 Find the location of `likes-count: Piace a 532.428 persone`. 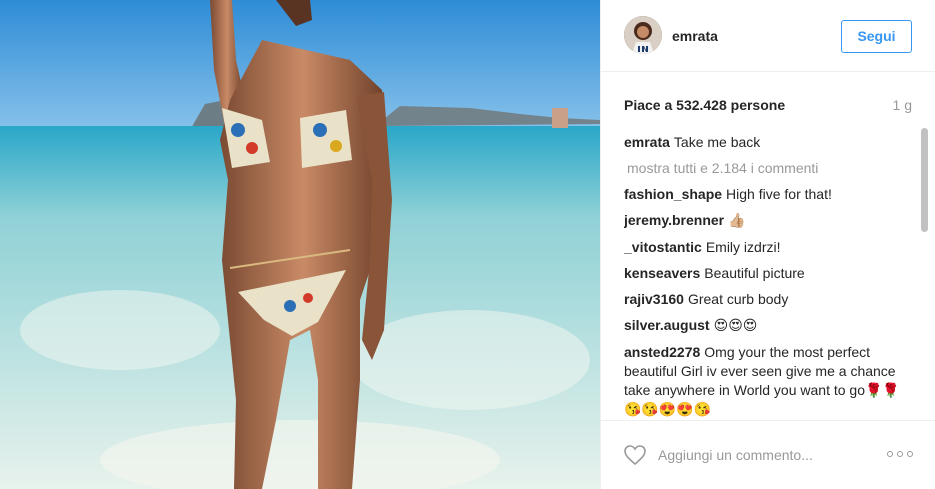

likes-count: Piace a 532.428 persone is located at coordinates (704, 105).